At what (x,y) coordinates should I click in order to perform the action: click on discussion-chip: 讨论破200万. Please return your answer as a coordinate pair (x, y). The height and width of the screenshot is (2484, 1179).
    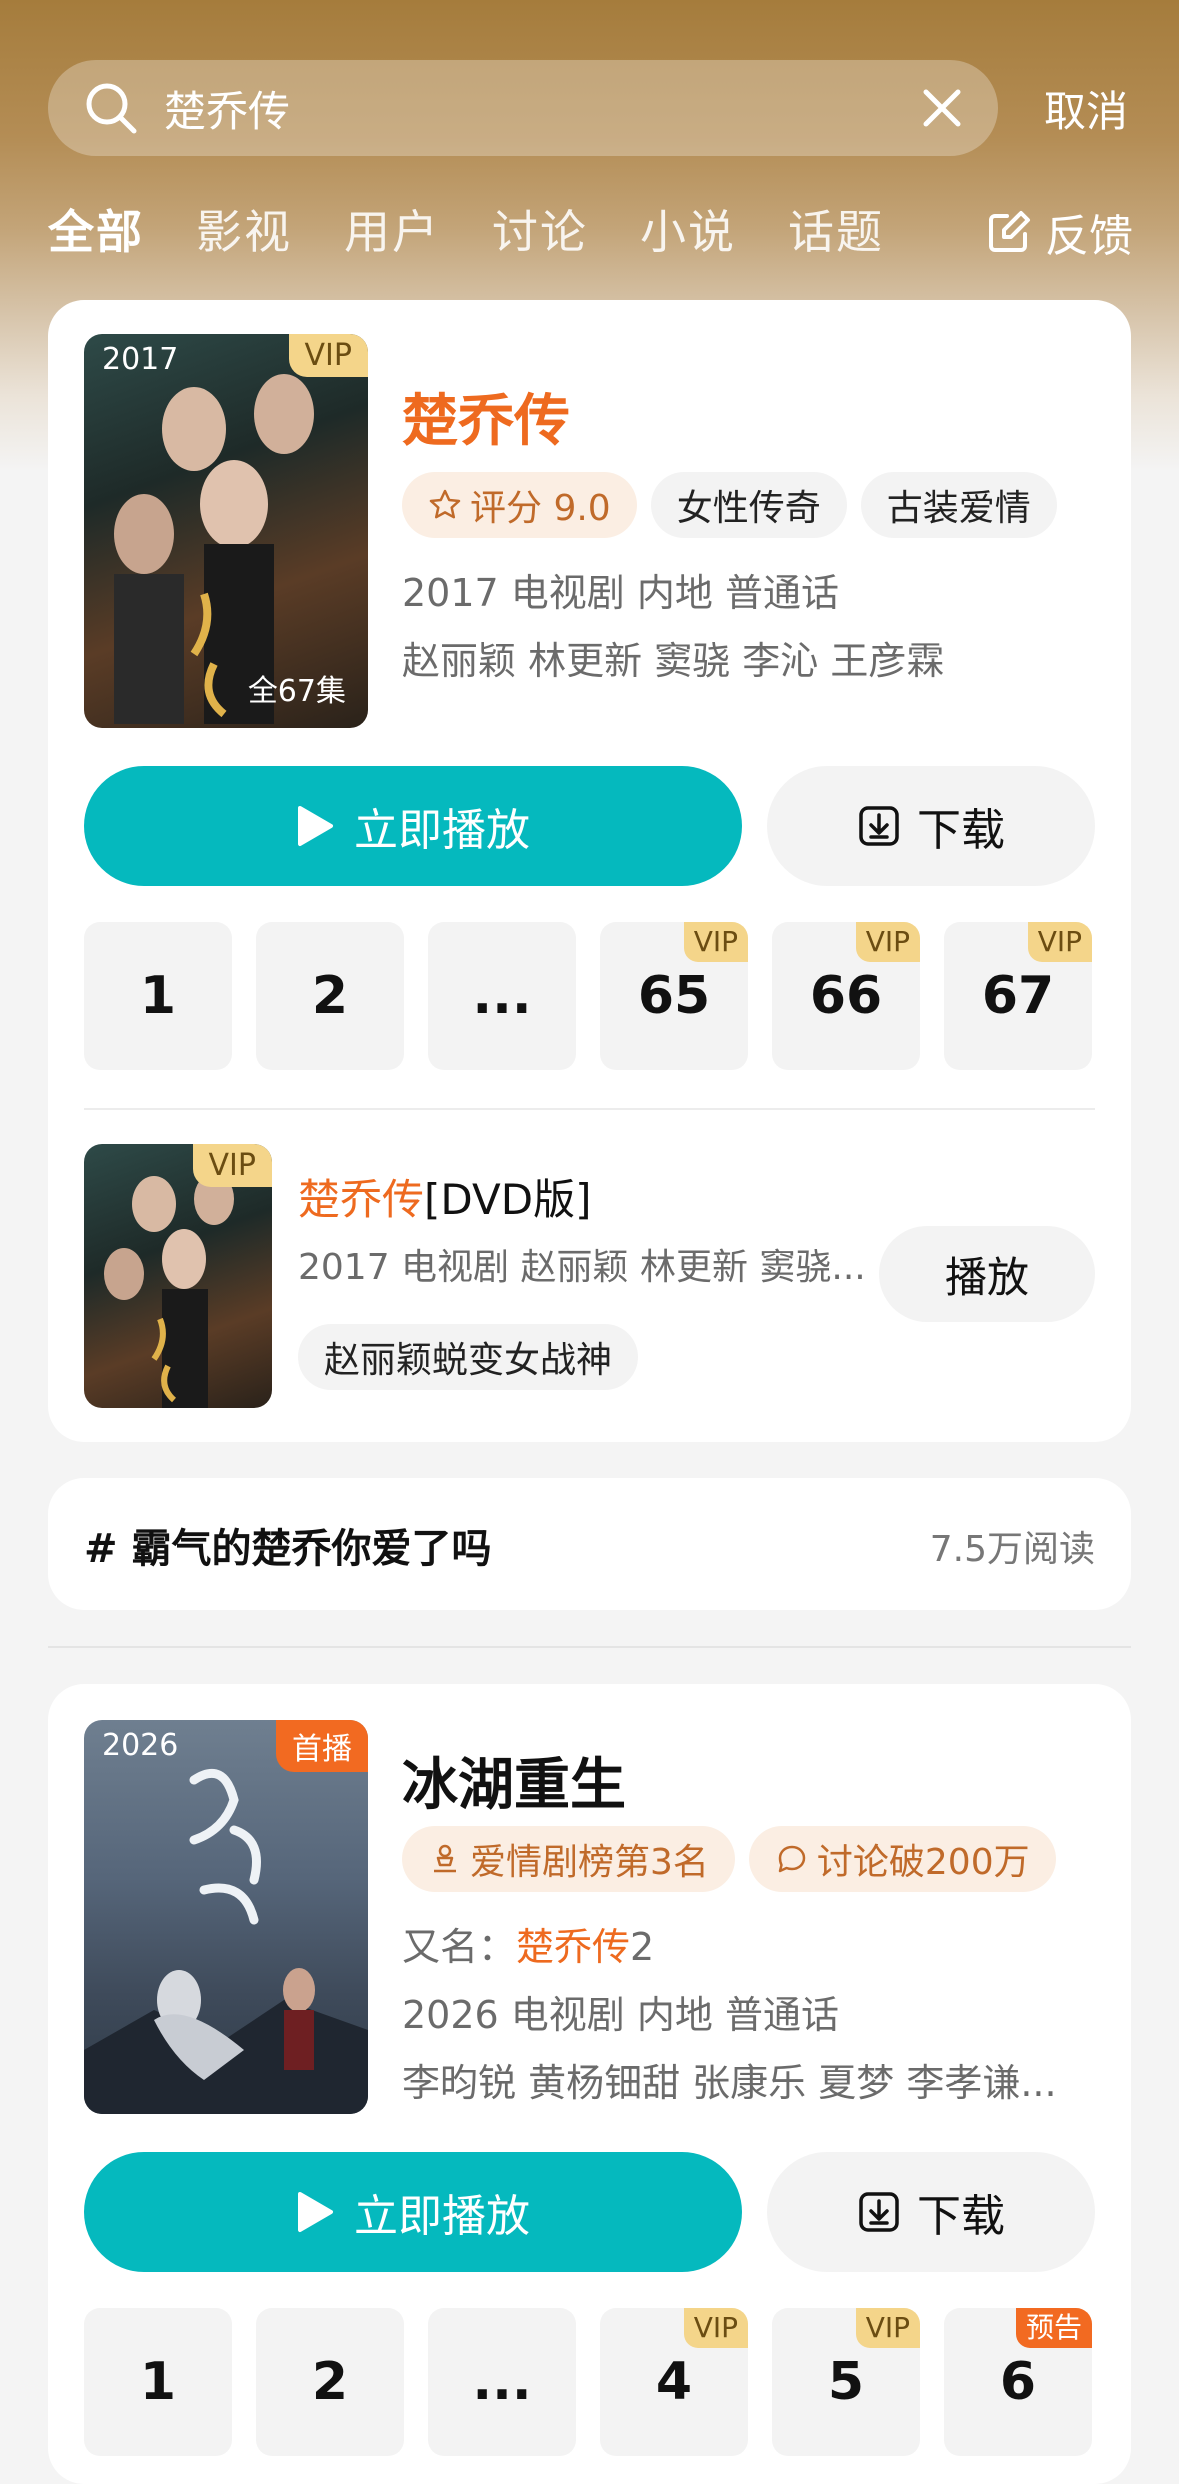
    Looking at the image, I should click on (902, 1859).